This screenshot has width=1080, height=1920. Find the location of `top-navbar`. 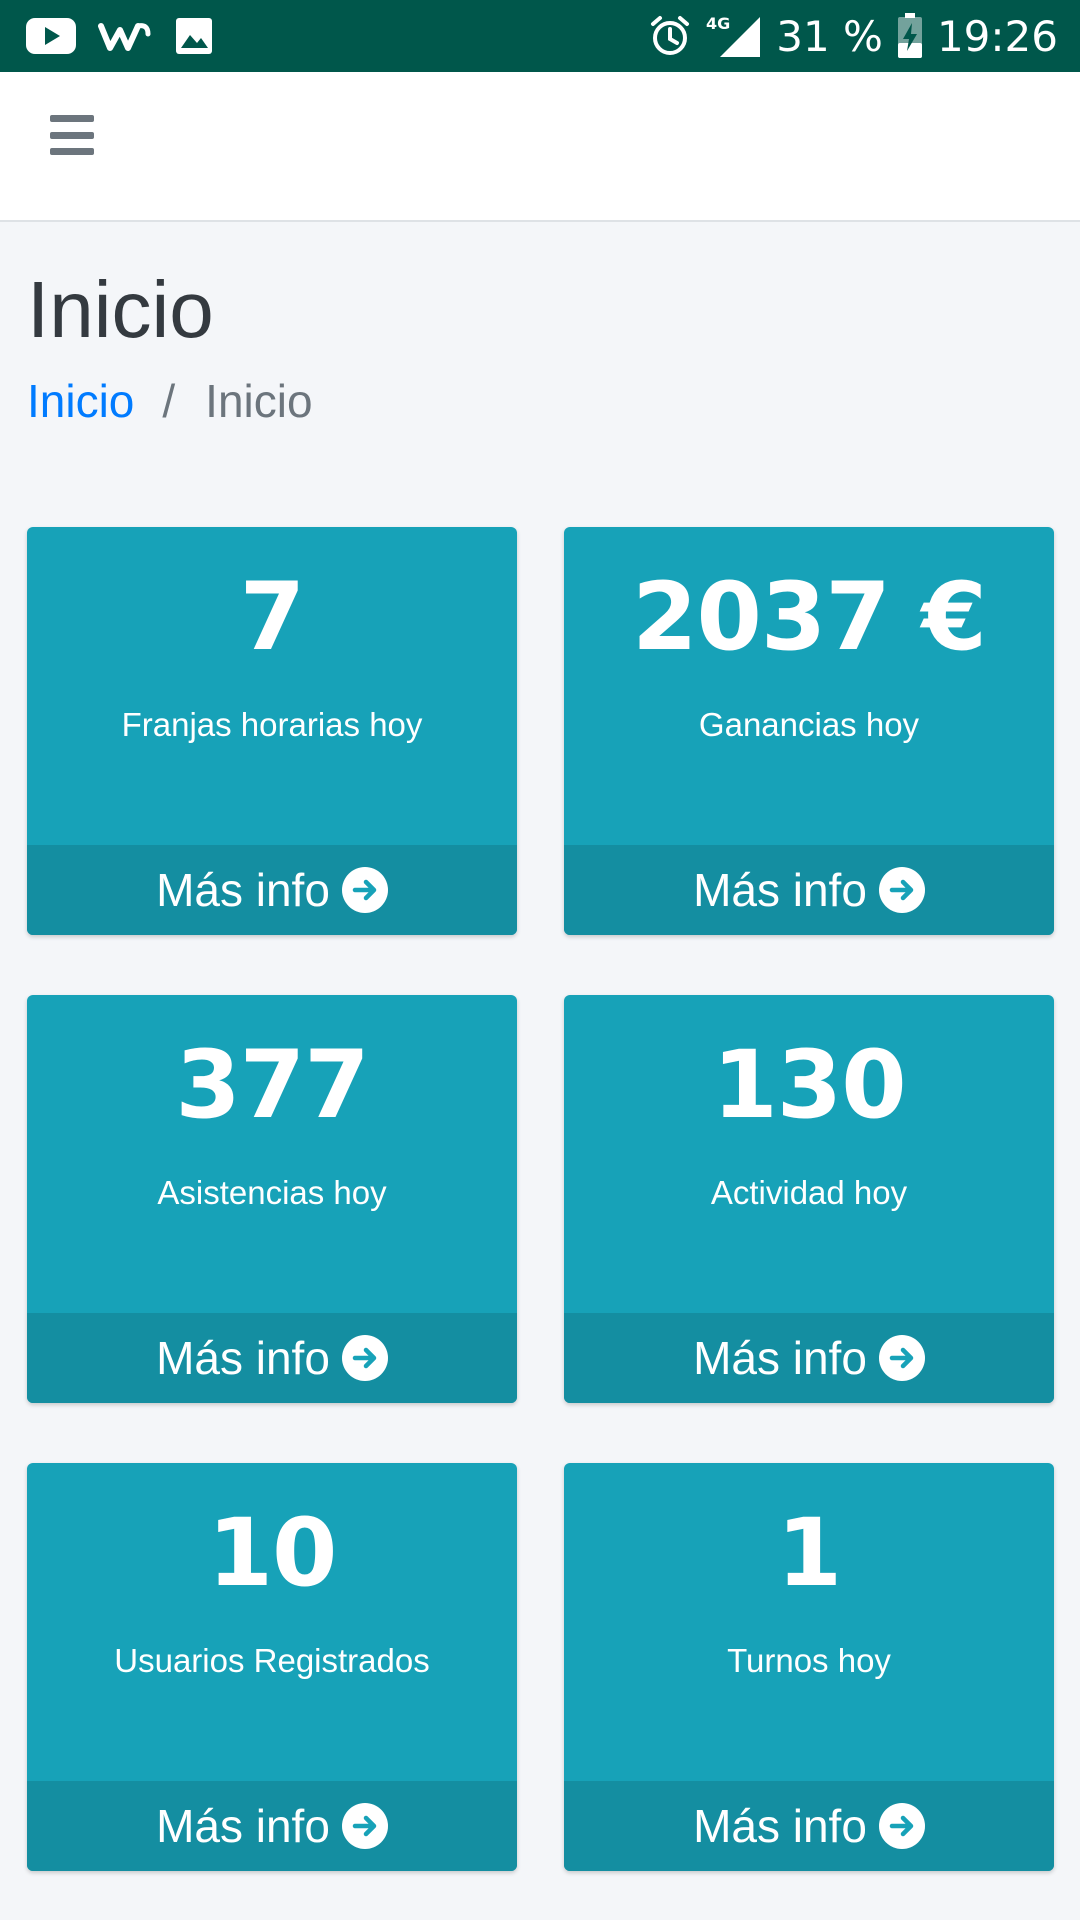

top-navbar is located at coordinates (540, 147).